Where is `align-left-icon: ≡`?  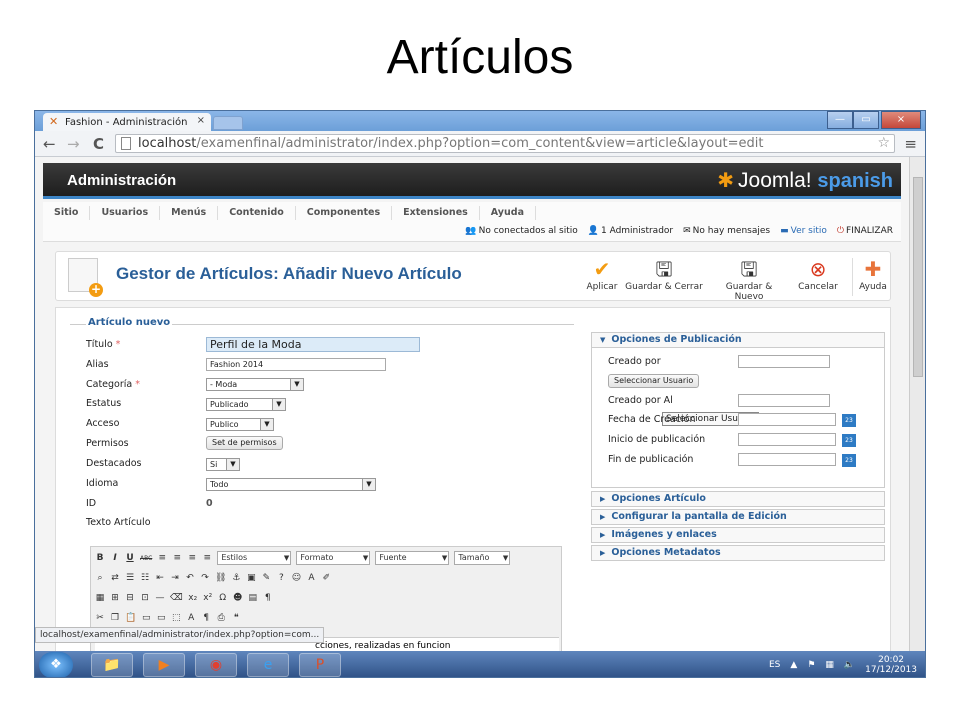 align-left-icon: ≡ is located at coordinates (162, 558).